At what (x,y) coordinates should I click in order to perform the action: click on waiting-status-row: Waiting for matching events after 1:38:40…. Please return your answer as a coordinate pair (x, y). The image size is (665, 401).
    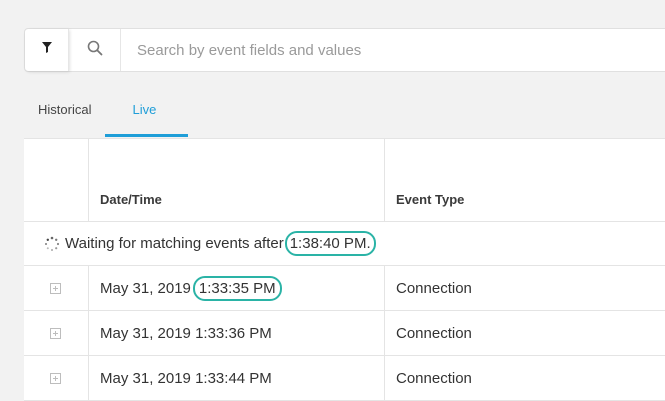
    Looking at the image, I should click on (344, 244).